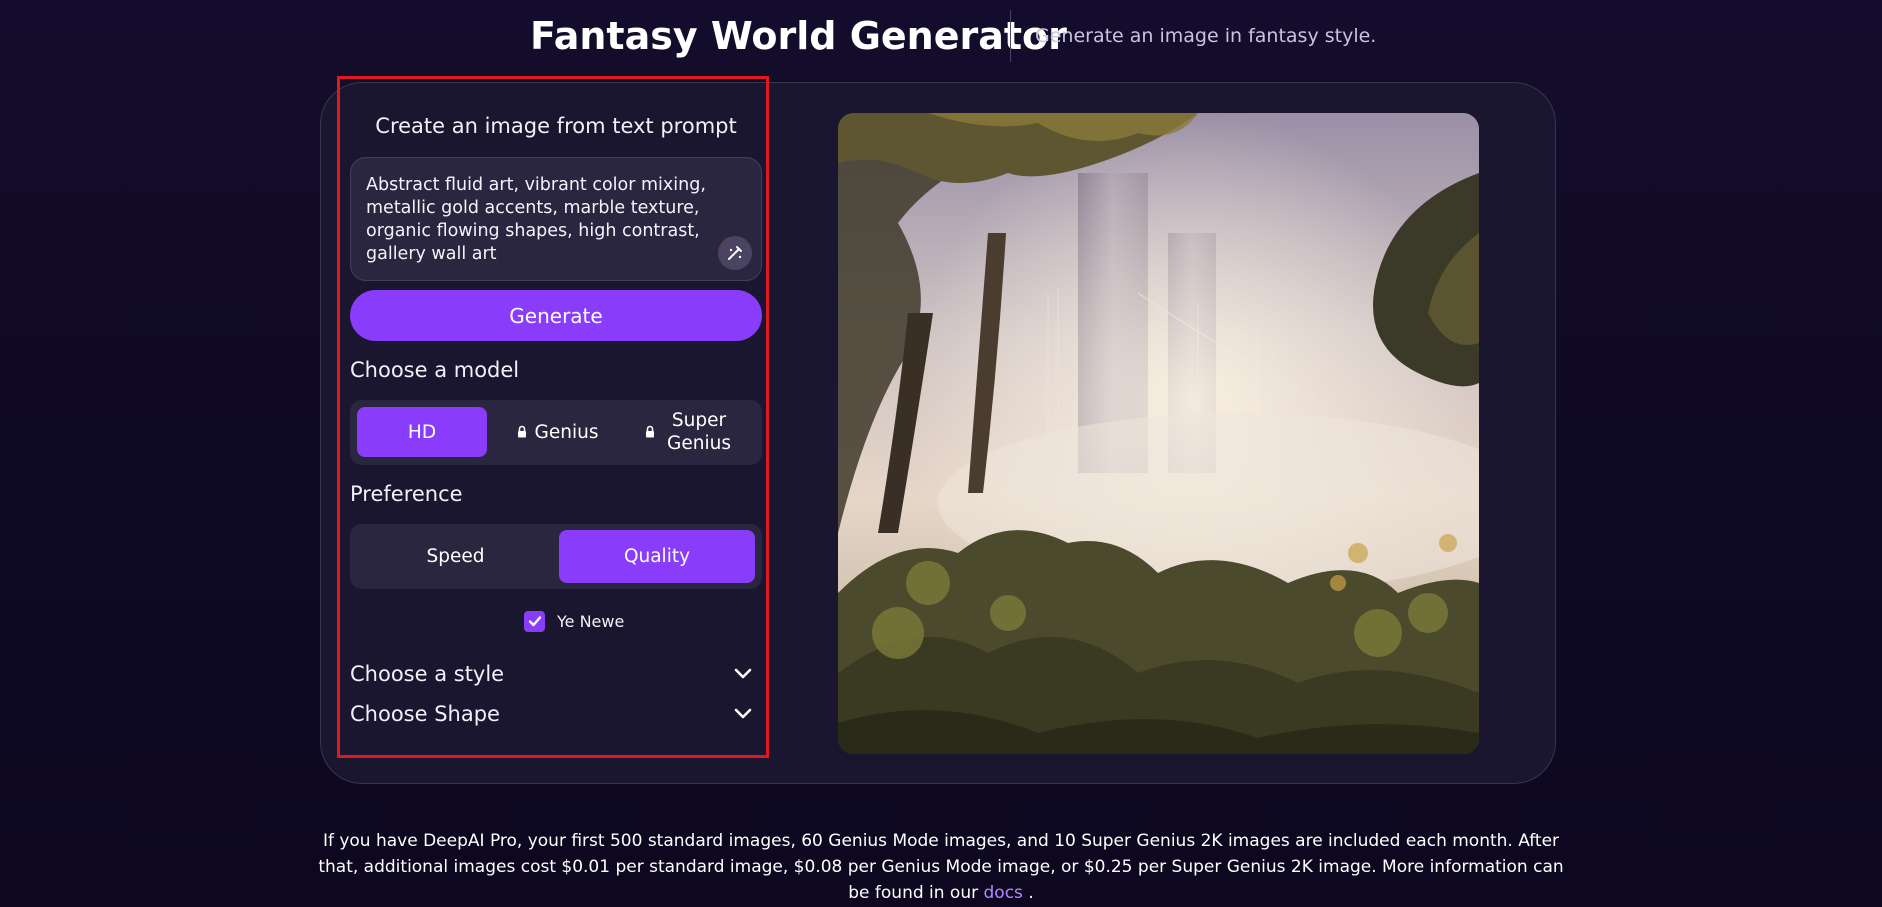 This screenshot has width=1882, height=907. What do you see at coordinates (1010, 36) in the screenshot?
I see `header-divider` at bounding box center [1010, 36].